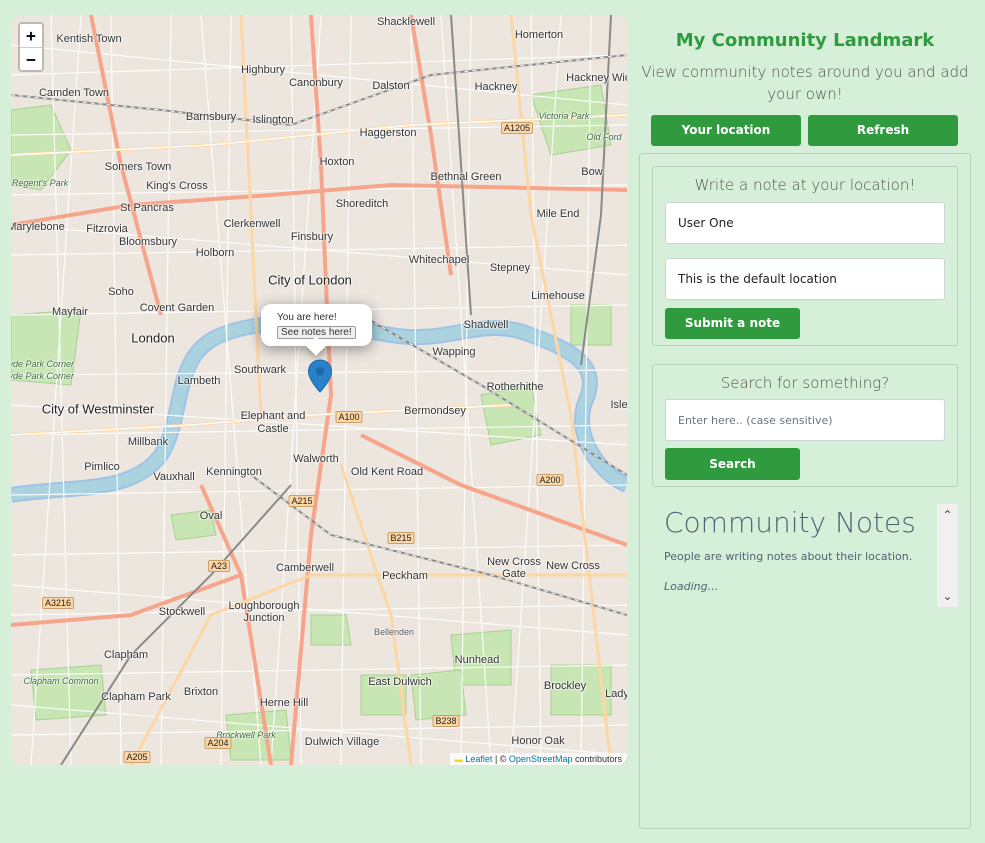 The width and height of the screenshot is (985, 843). What do you see at coordinates (805, 383) in the screenshot?
I see `search-title: Search for something?` at bounding box center [805, 383].